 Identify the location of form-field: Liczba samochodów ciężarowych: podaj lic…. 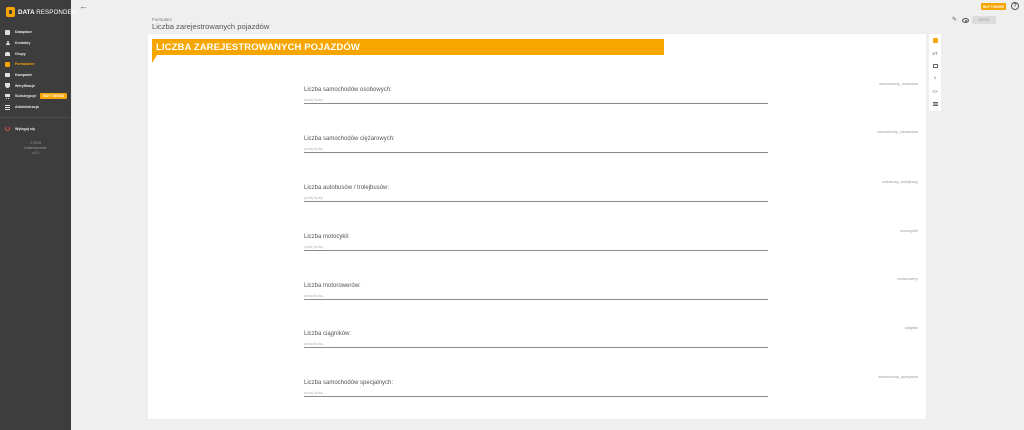
(536, 144).